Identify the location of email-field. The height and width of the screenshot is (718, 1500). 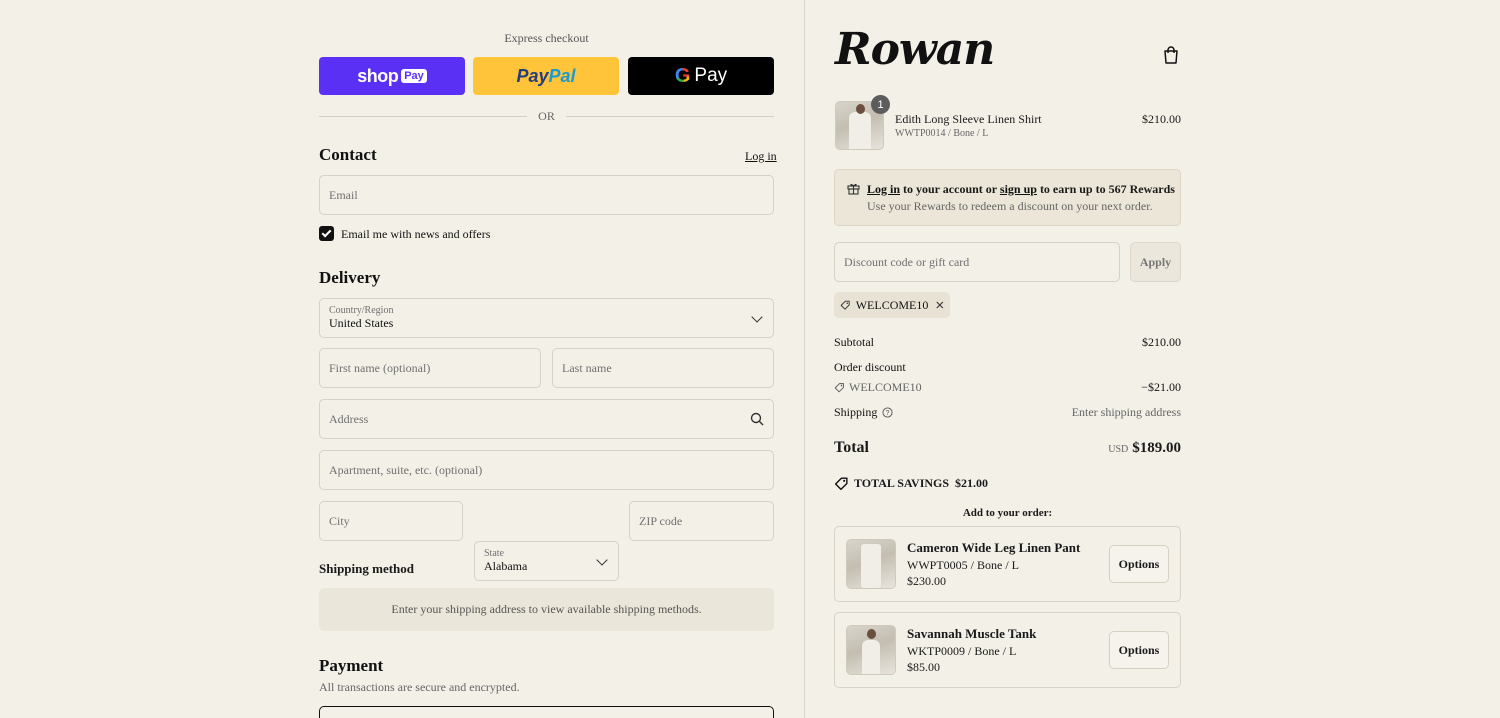
(546, 195).